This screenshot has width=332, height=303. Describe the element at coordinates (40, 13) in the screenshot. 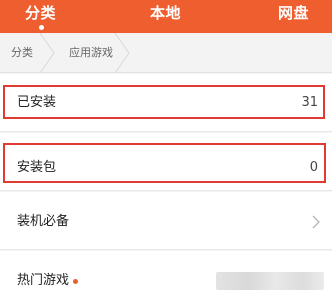

I see `tab-category: 分类` at that location.